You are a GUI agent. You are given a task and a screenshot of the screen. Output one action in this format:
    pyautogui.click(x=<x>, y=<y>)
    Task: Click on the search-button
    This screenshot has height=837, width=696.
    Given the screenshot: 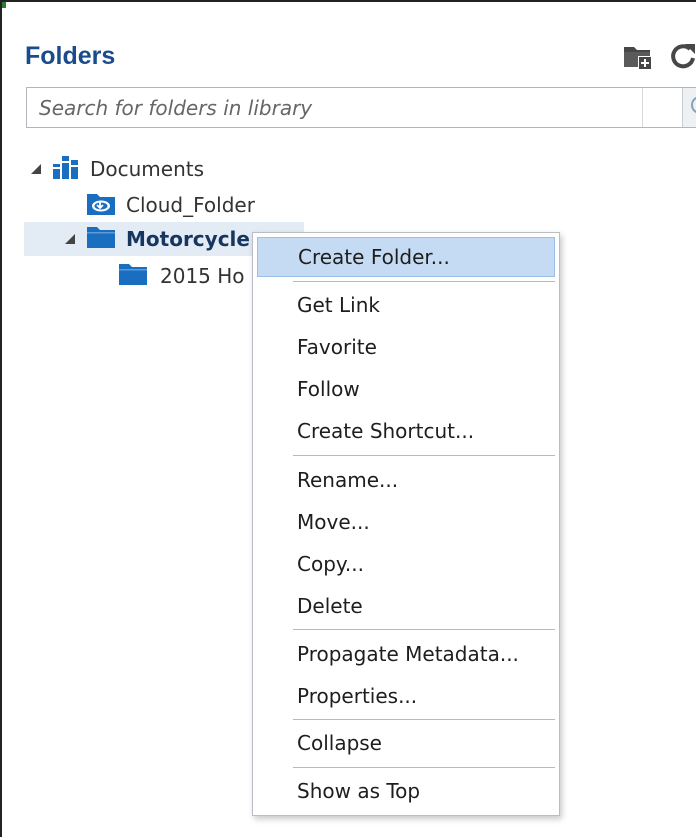 What is the action you would take?
    pyautogui.click(x=689, y=107)
    